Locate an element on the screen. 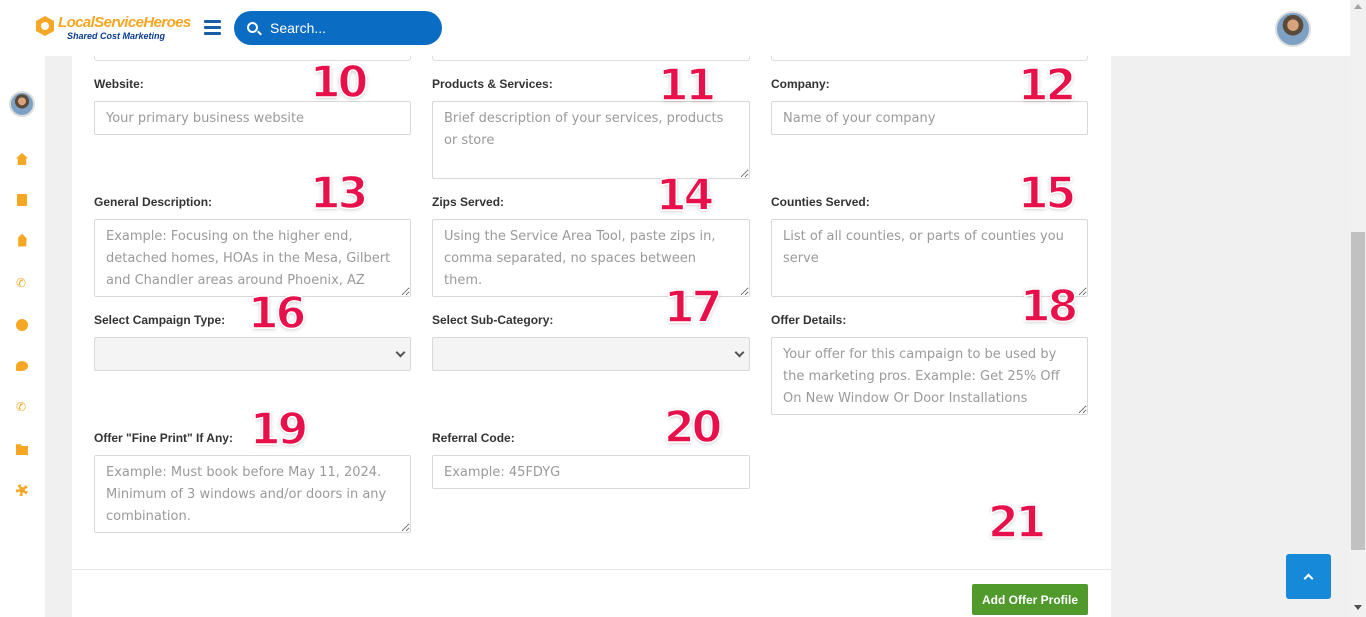 The width and height of the screenshot is (1366, 617). page-scrollbar is located at coordinates (1358, 308).